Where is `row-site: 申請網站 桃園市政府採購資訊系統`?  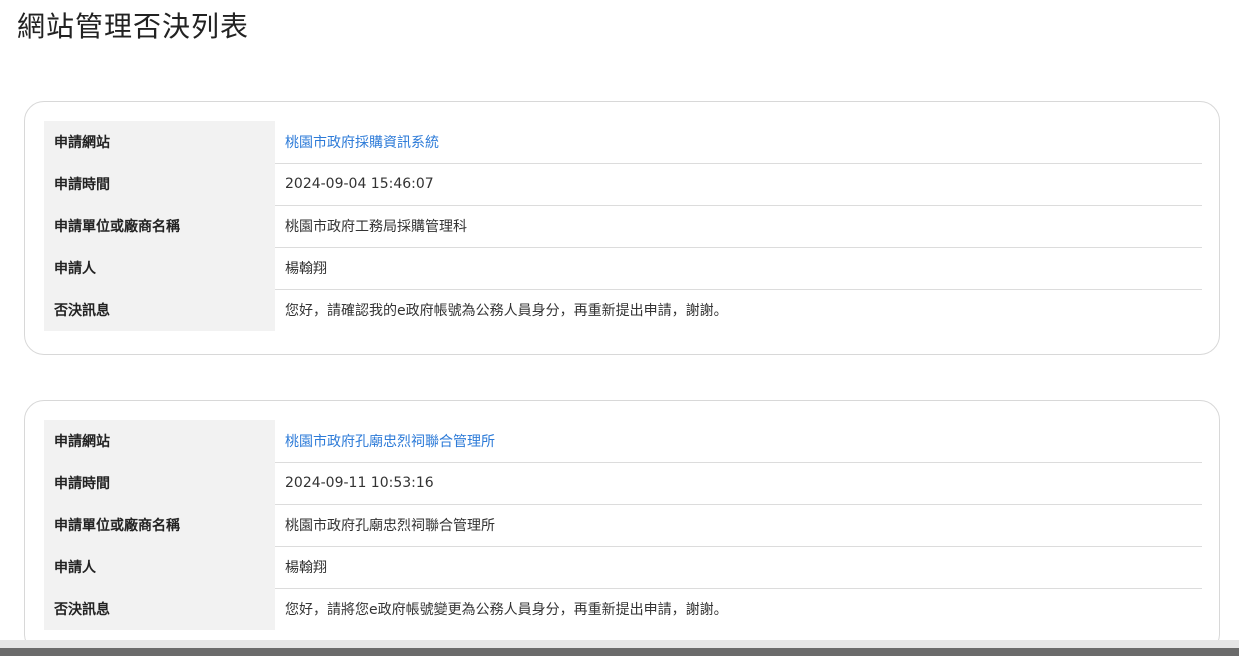
row-site: 申請網站 桃園市政府採購資訊系統 is located at coordinates (623, 142).